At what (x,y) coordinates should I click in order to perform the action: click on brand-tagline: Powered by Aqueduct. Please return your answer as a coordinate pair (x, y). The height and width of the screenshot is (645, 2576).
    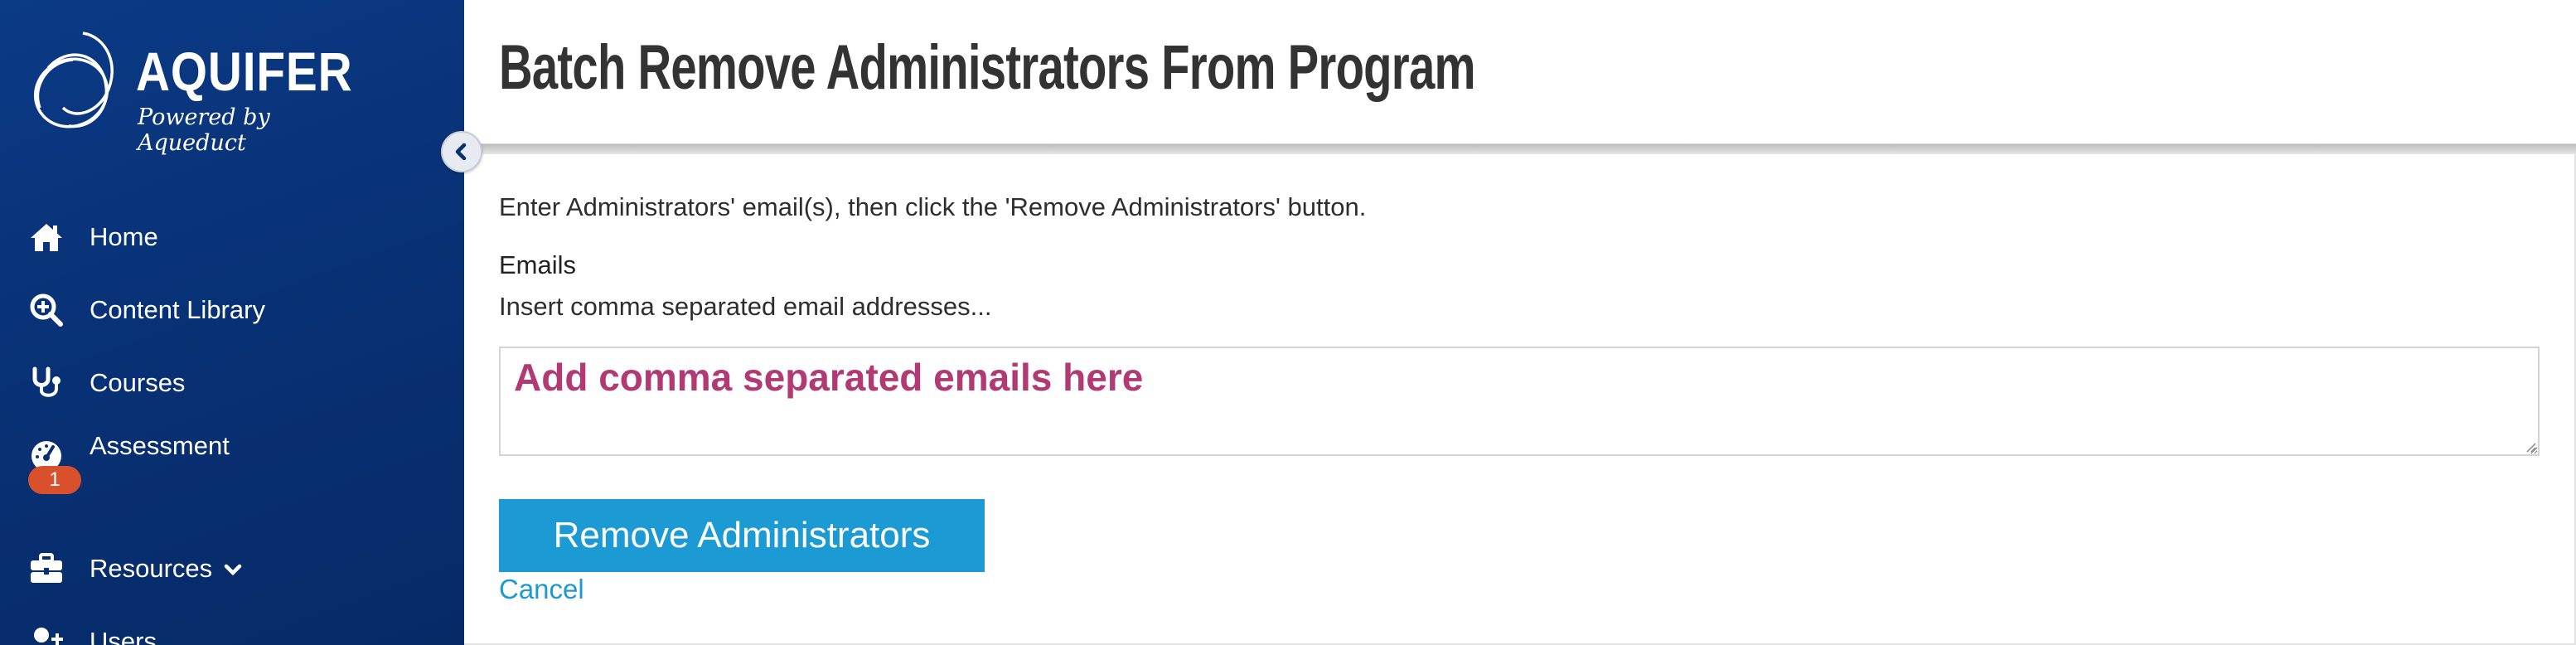
    Looking at the image, I should click on (204, 130).